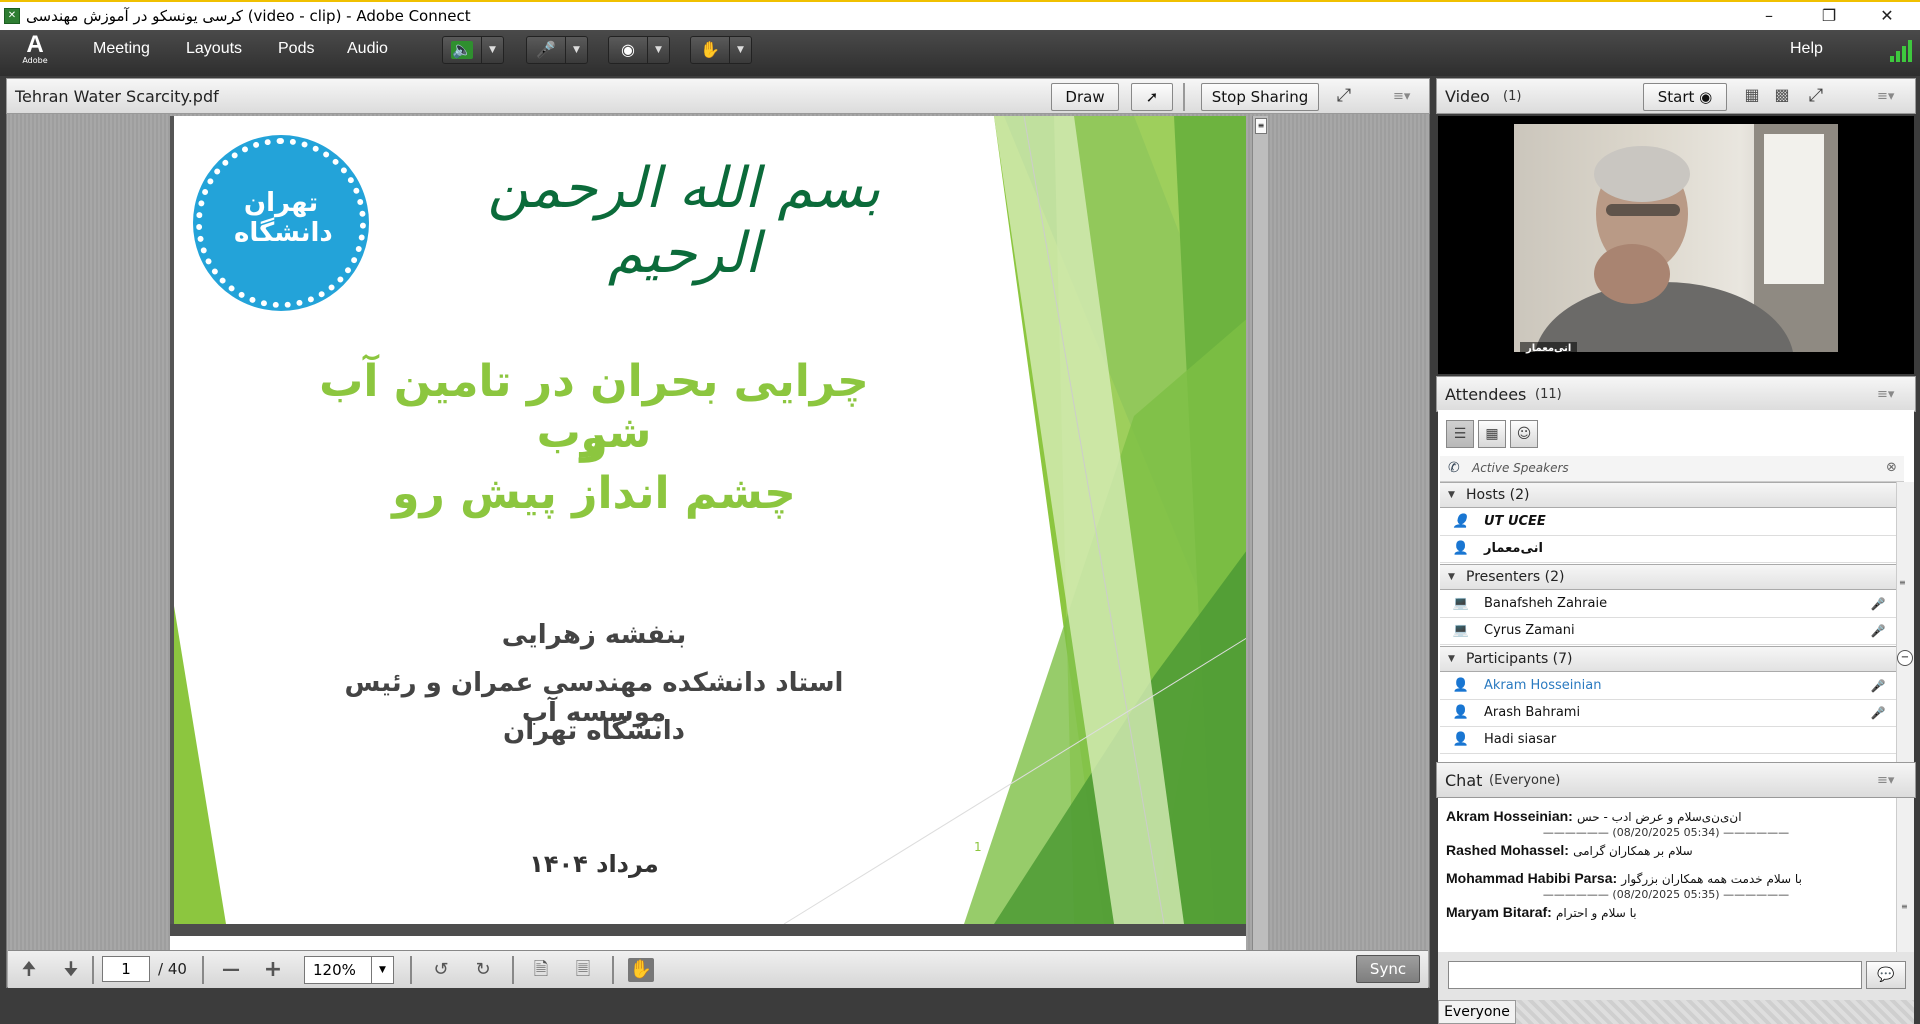 The width and height of the screenshot is (1920, 1024). What do you see at coordinates (1548, 394) in the screenshot?
I see `attendees-count: (11)` at bounding box center [1548, 394].